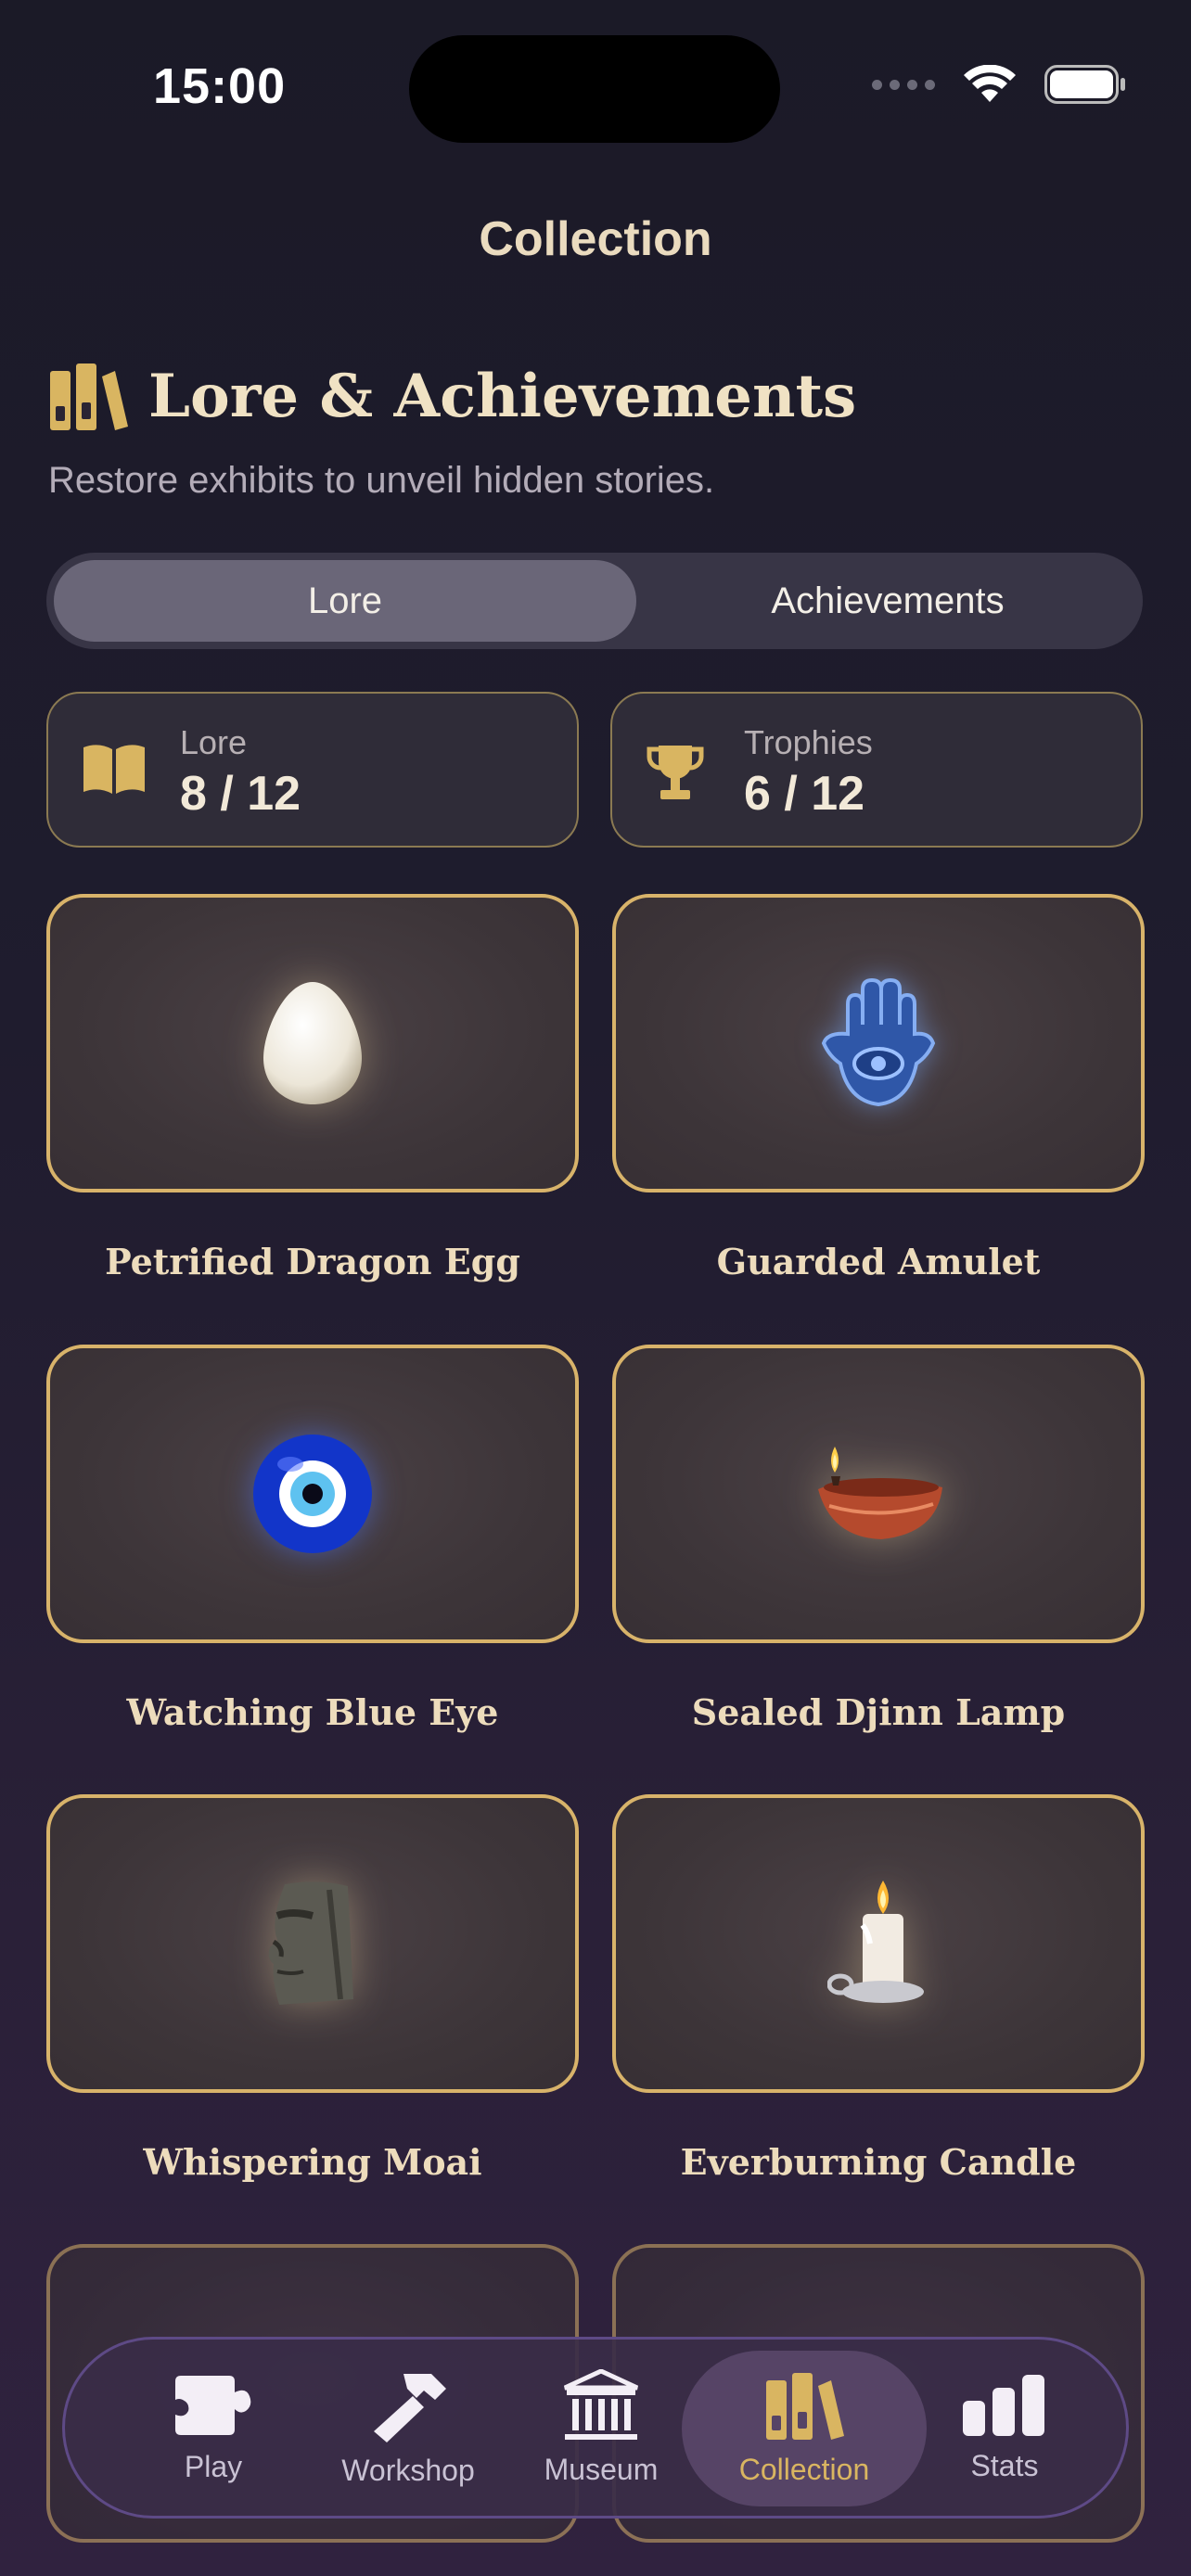 The image size is (1191, 2576). I want to click on cellular-signal-icon, so click(903, 84).